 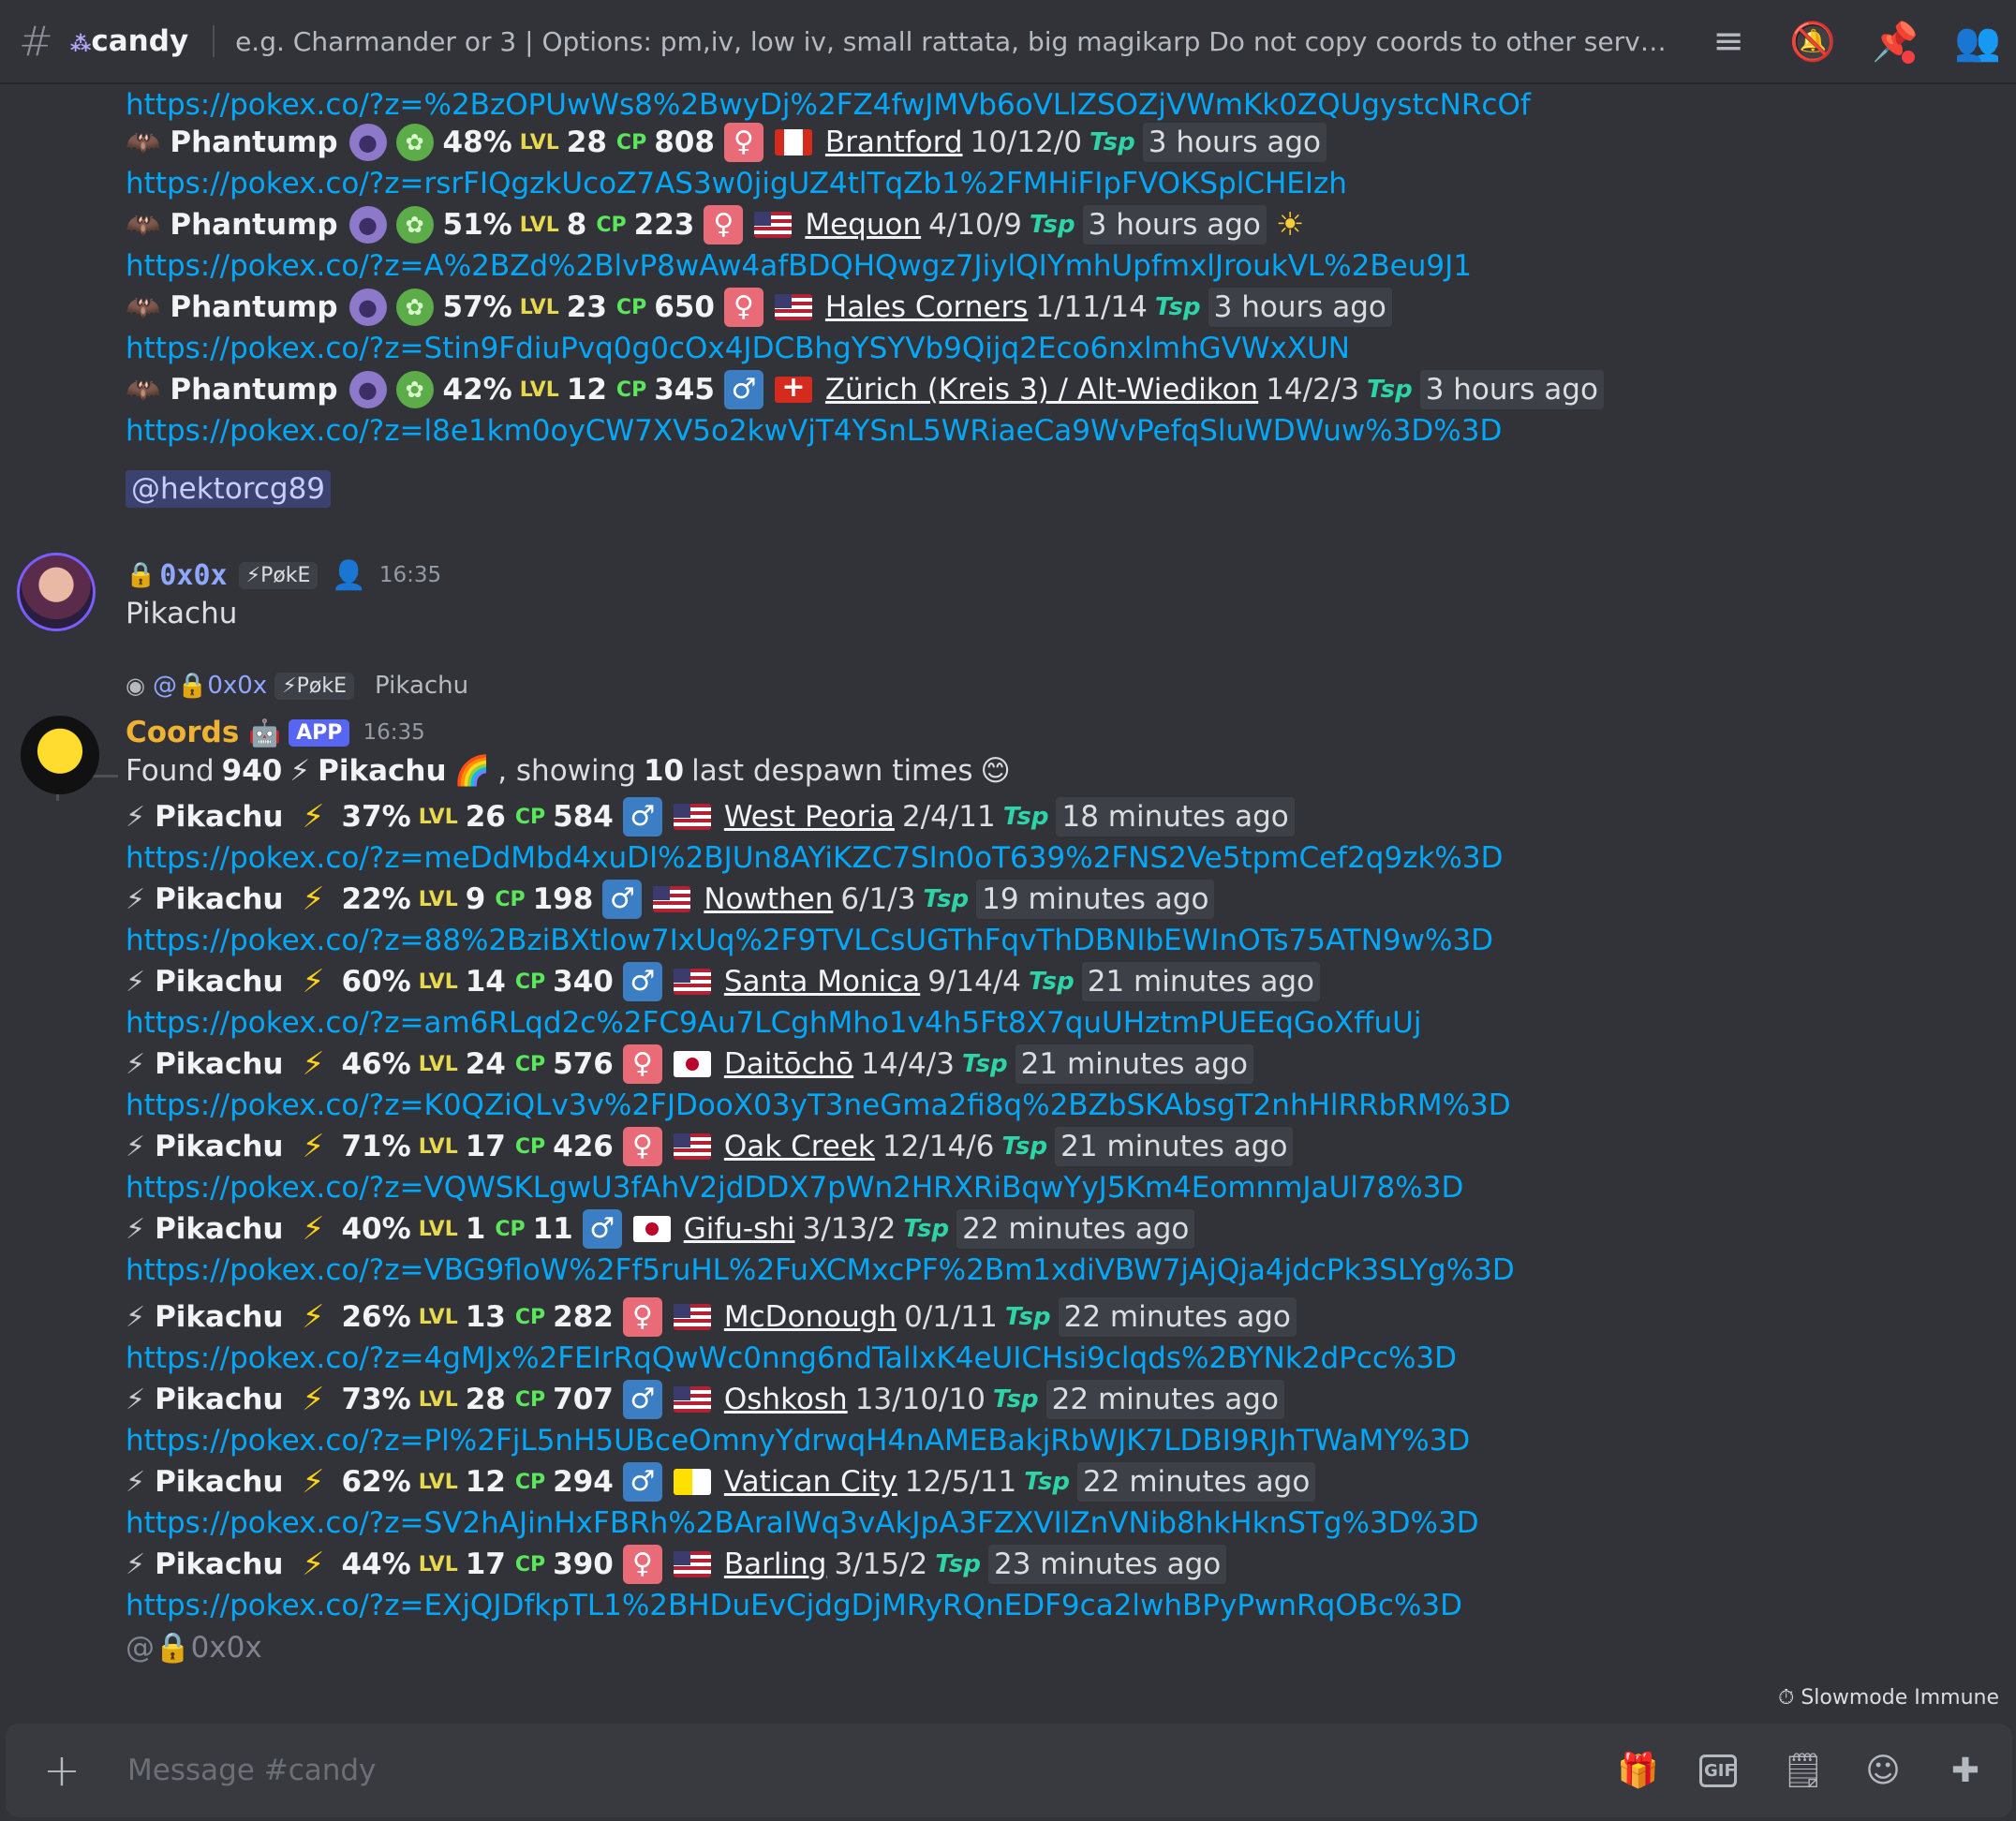 I want to click on header-toolbar: ≡ 🔕 📌 👥, so click(x=1854, y=42).